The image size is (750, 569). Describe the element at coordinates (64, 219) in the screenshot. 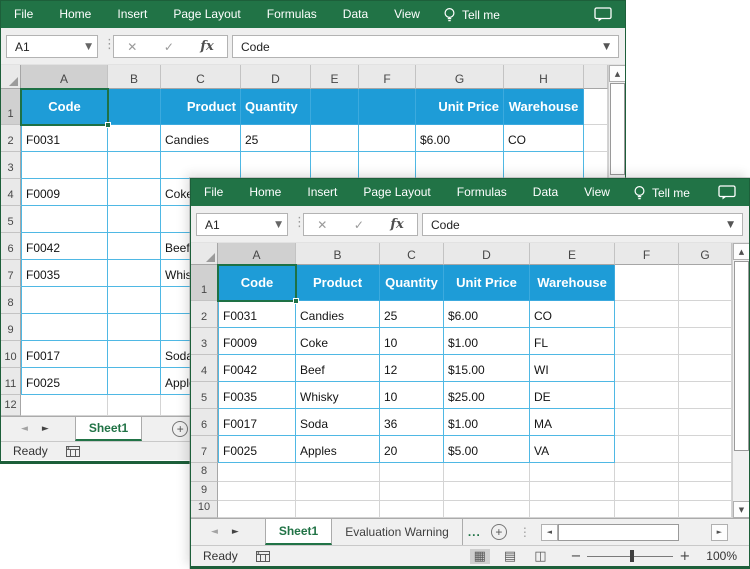

I see `cell-A5` at that location.